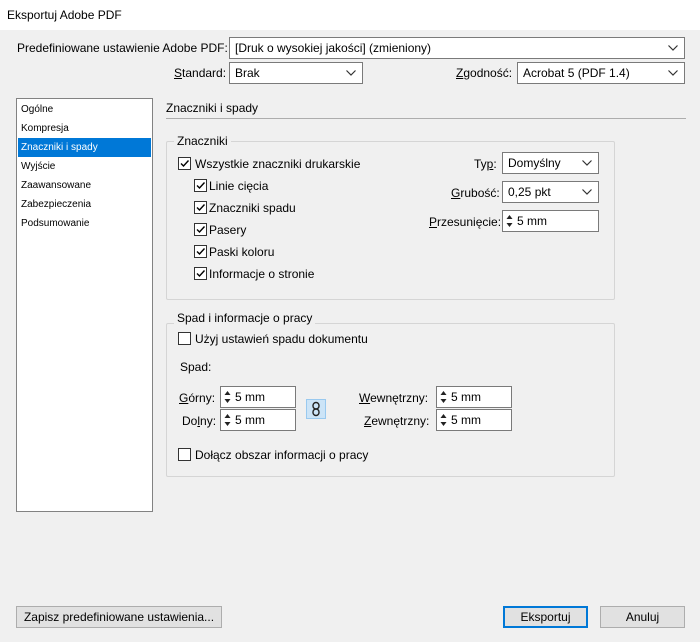 The image size is (700, 642). What do you see at coordinates (241, 252) in the screenshot?
I see `color-bars-label: Paski koloru` at bounding box center [241, 252].